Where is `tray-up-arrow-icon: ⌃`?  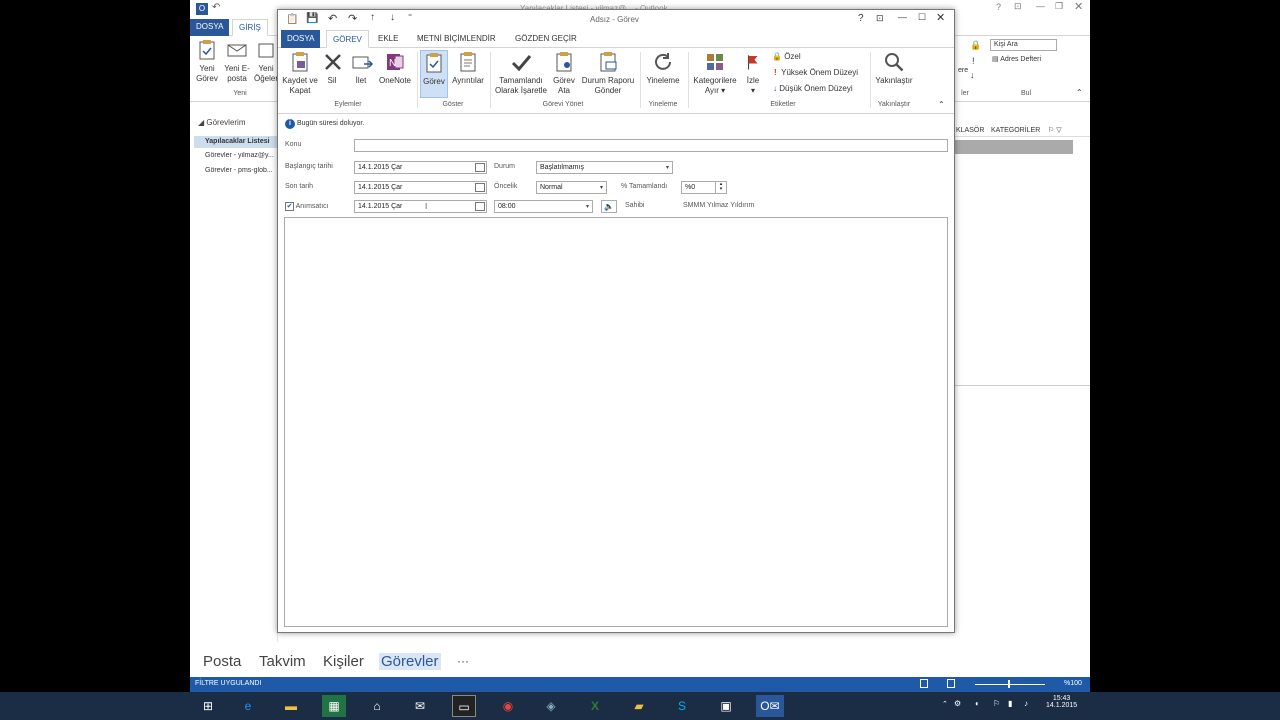
tray-up-arrow-icon: ⌃ is located at coordinates (945, 704).